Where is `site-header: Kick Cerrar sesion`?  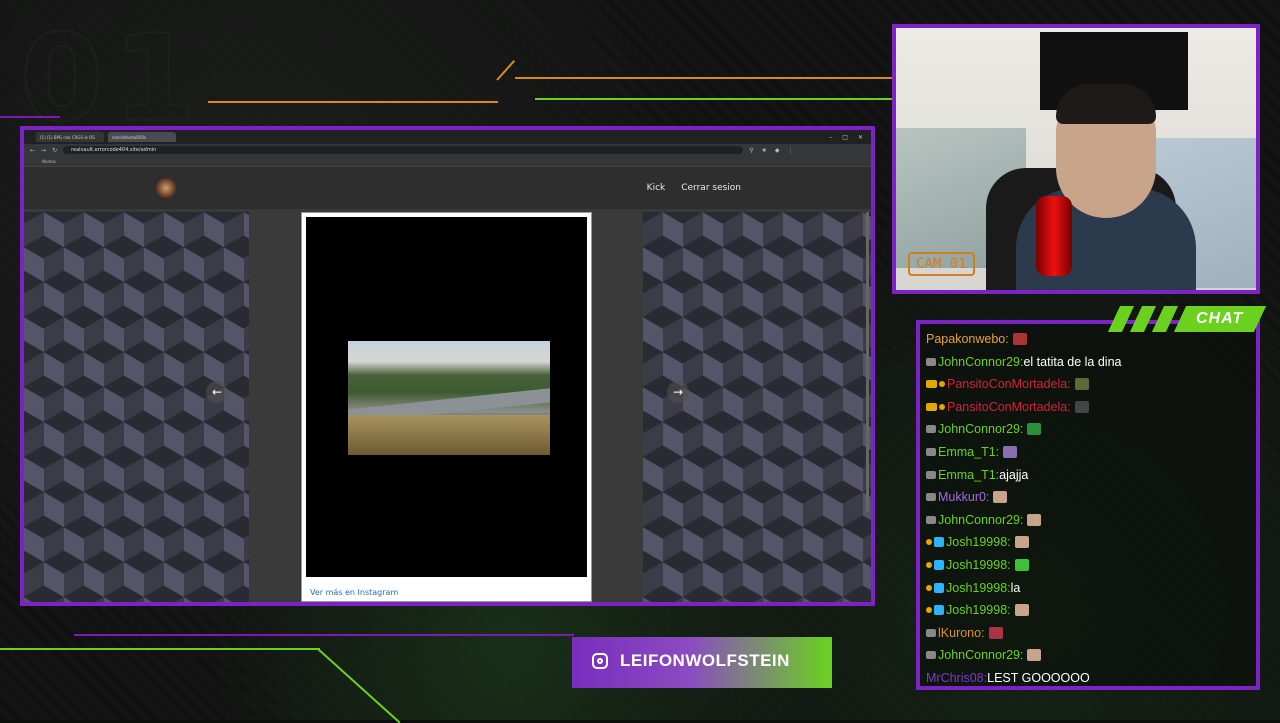 site-header: Kick Cerrar sesion is located at coordinates (447, 188).